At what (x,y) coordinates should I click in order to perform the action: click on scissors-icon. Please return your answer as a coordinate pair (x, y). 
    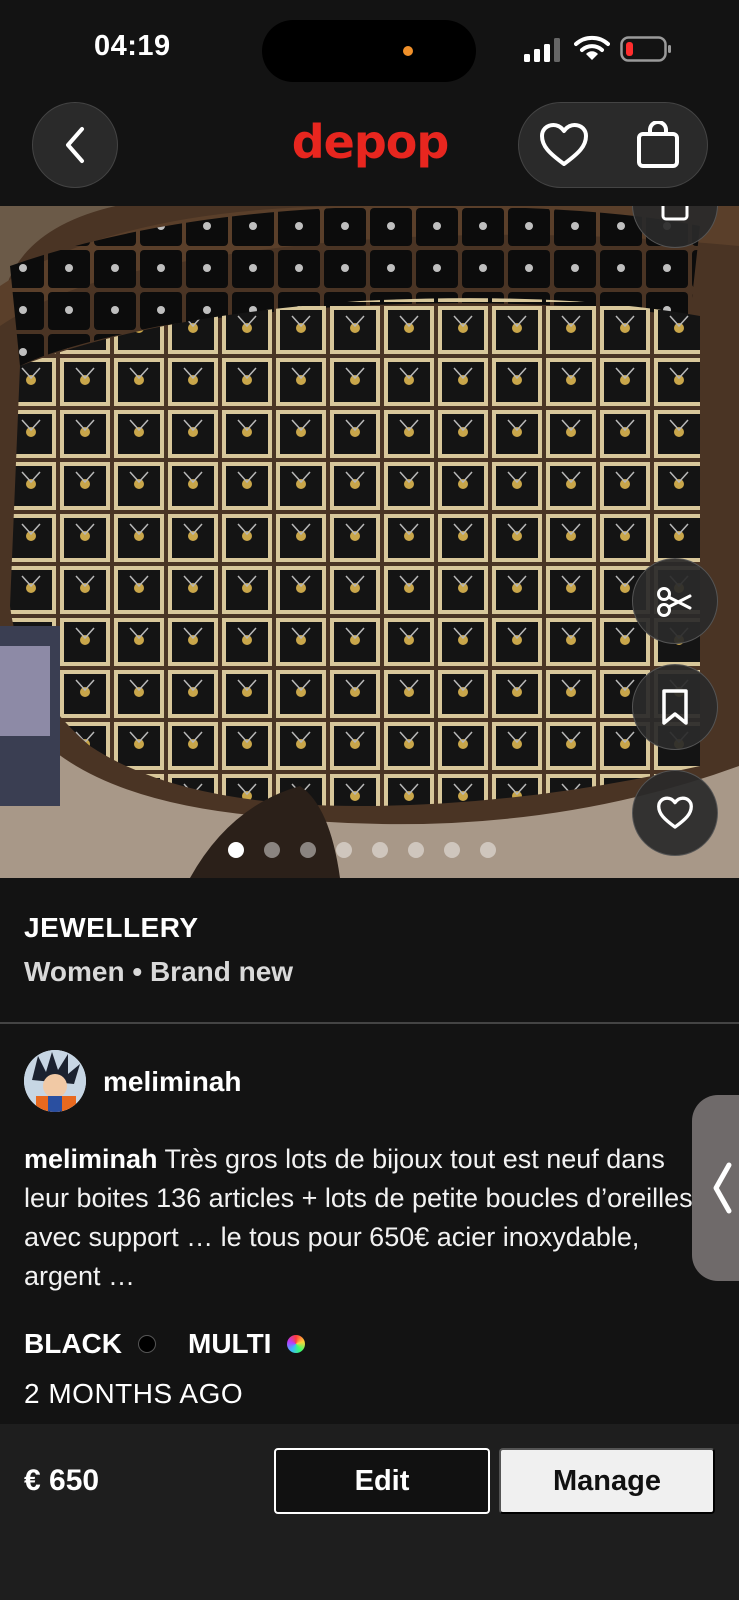
    Looking at the image, I should click on (674, 602).